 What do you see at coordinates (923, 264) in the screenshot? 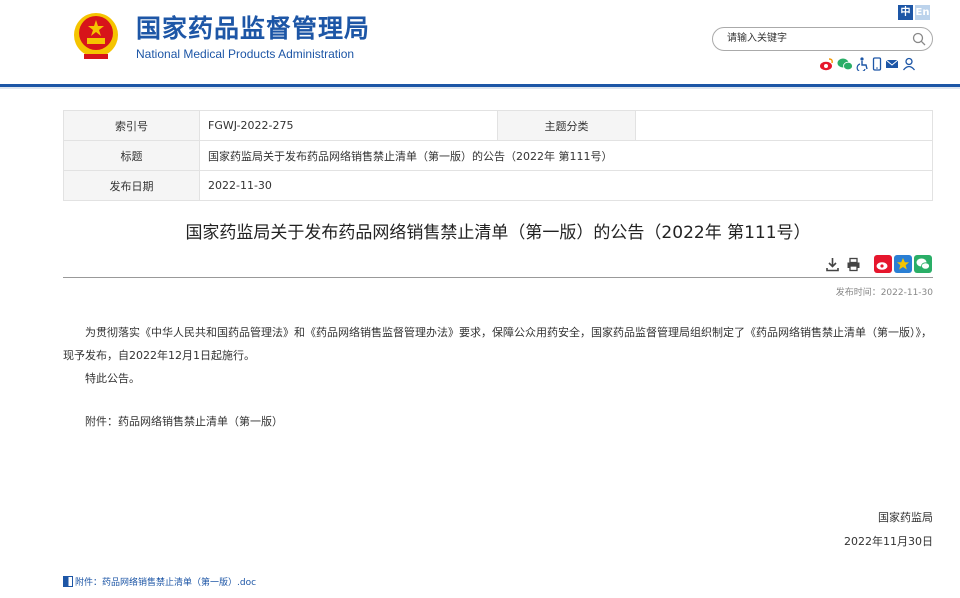
I see `wechat-share-icon` at bounding box center [923, 264].